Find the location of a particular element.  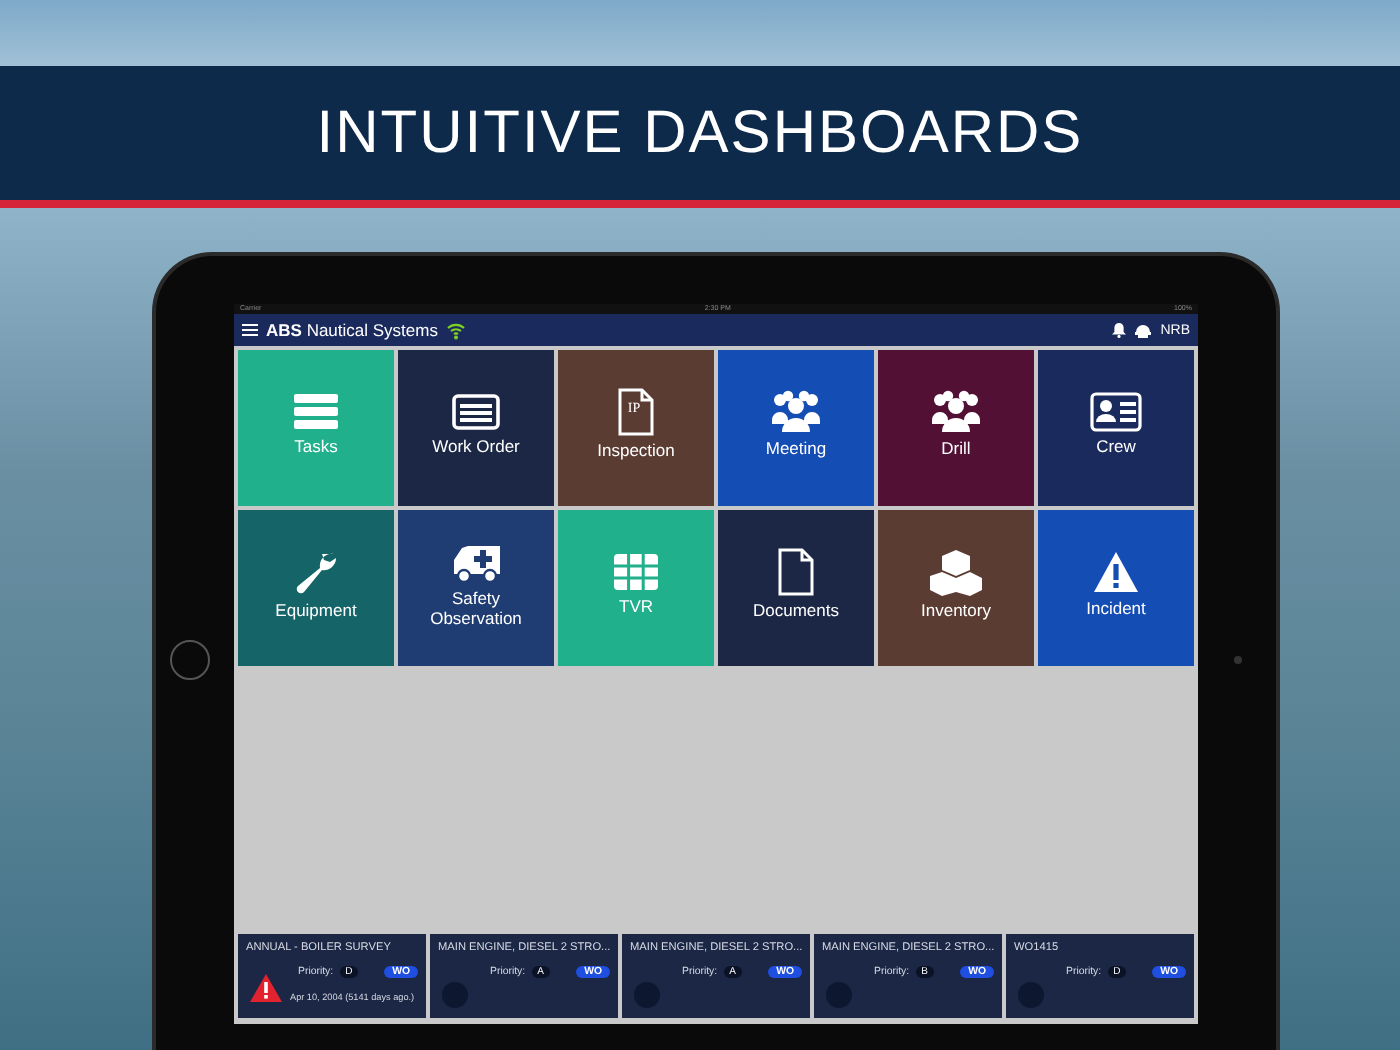

boxes-icon is located at coordinates (956, 571).